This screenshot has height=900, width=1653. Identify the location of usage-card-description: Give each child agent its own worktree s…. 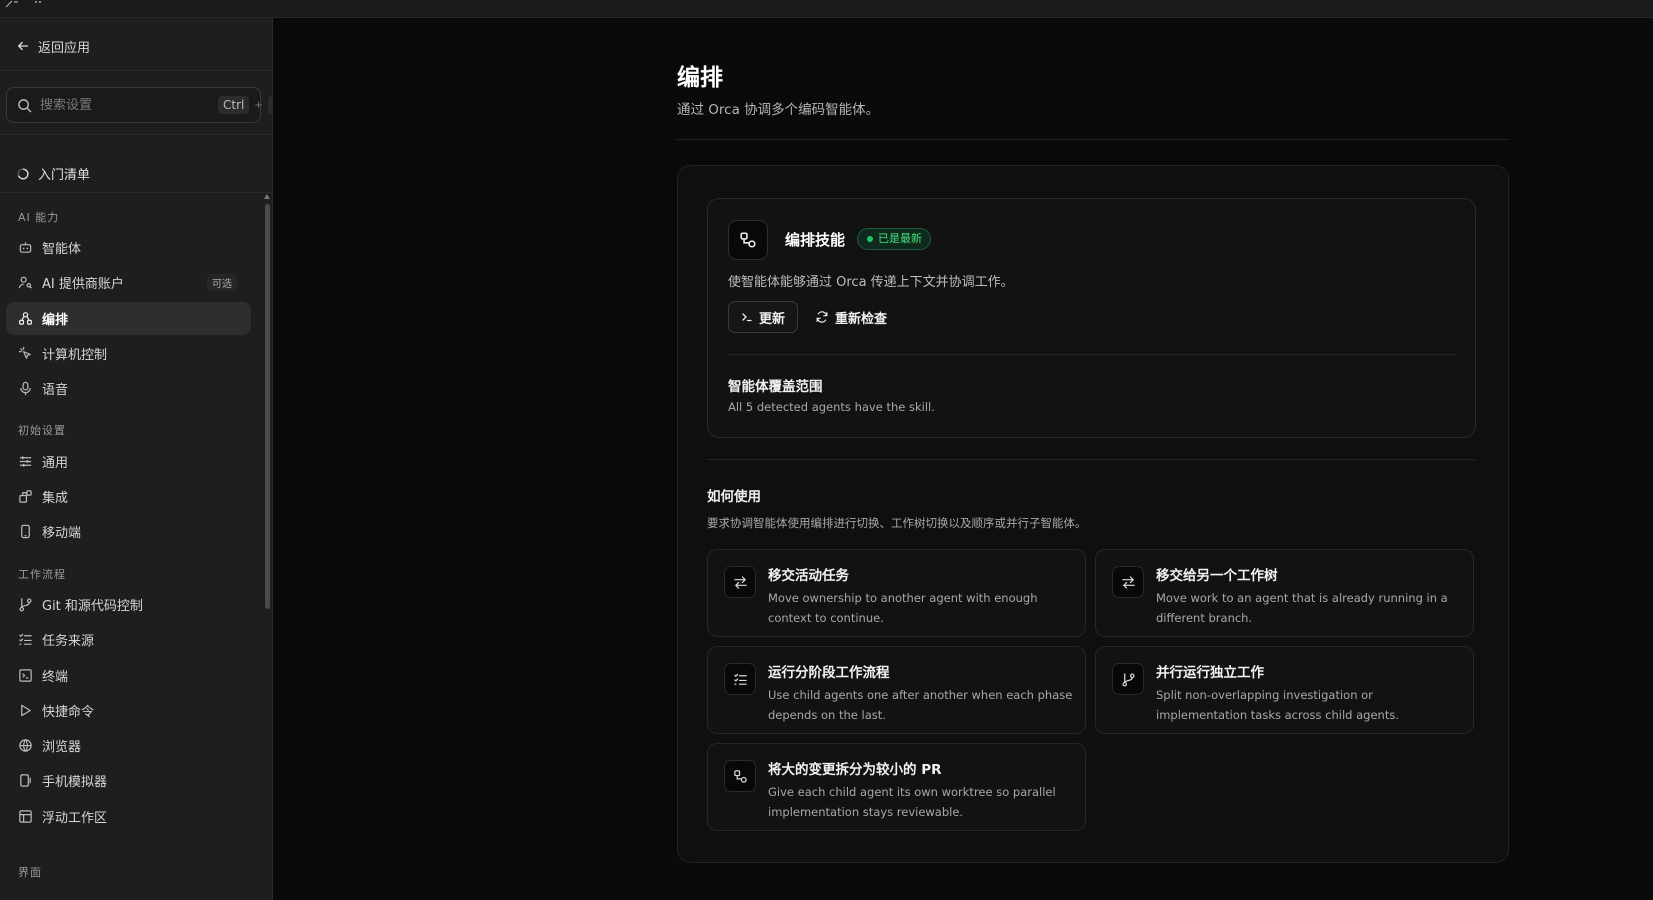
(912, 802).